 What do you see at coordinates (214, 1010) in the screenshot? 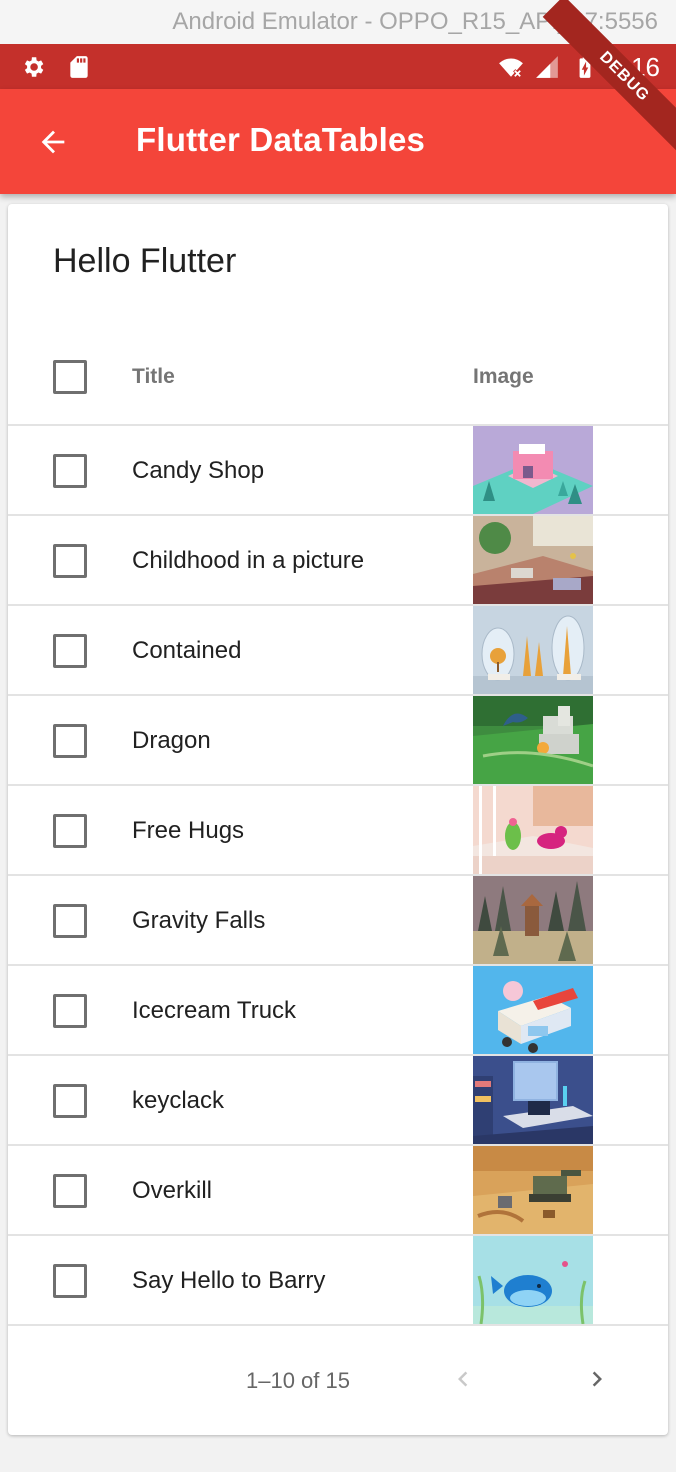
I see `row-title: Icecream Truck` at bounding box center [214, 1010].